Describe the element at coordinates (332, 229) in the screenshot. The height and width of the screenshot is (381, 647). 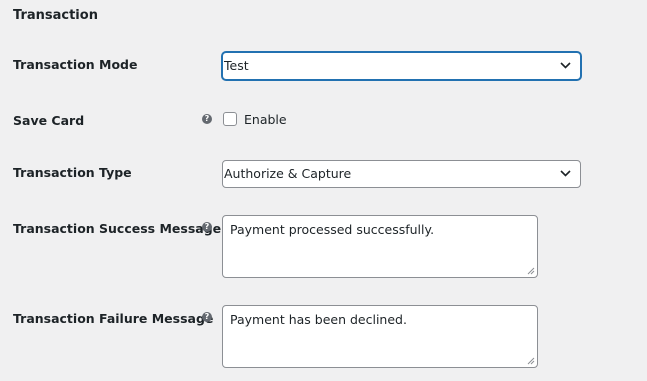
I see `success-message-value: Payment processed successfully.` at that location.